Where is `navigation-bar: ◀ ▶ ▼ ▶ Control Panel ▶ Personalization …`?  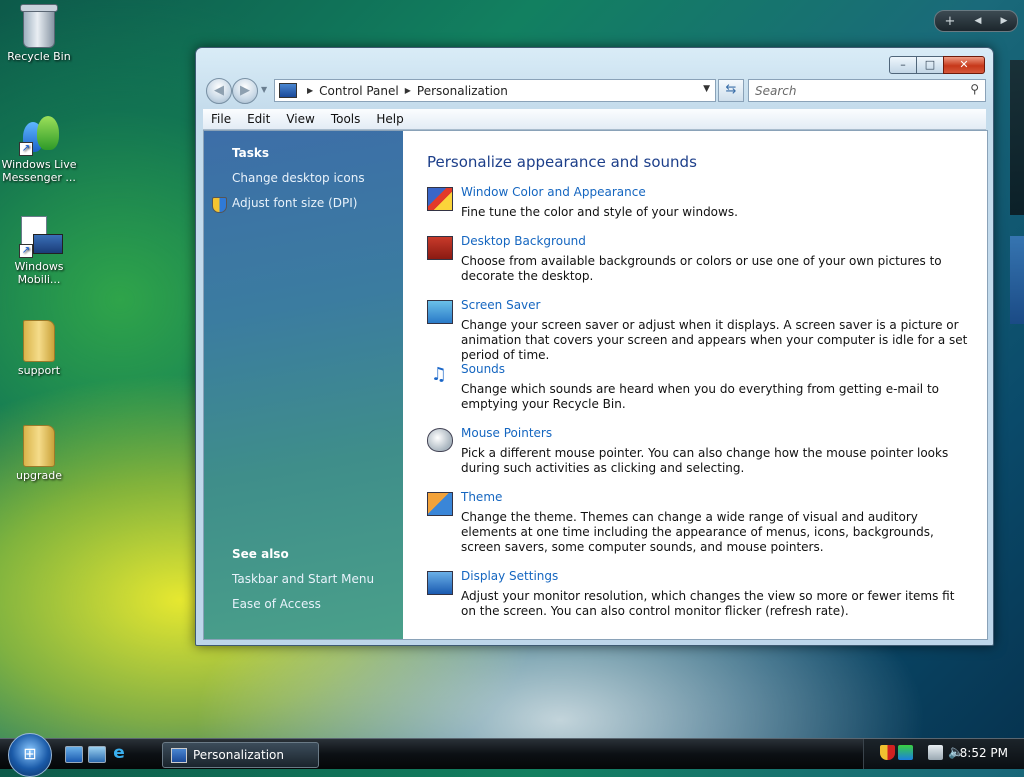 navigation-bar: ◀ ▶ ▼ ▶ Control Panel ▶ Personalization … is located at coordinates (595, 90).